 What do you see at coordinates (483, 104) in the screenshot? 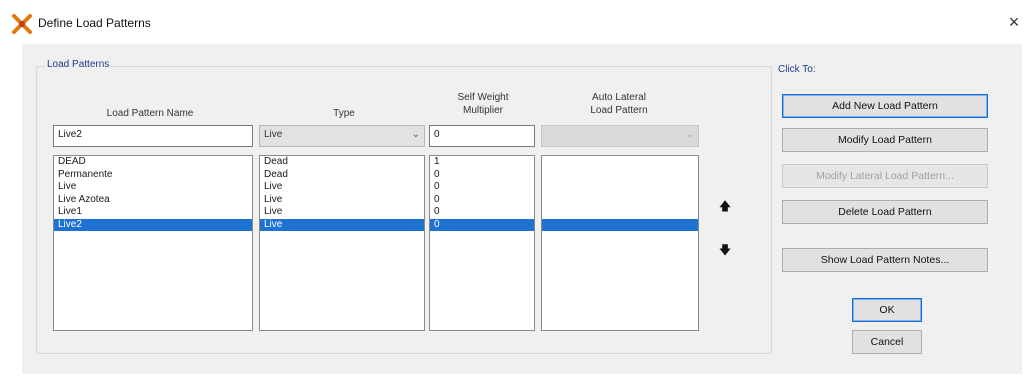
I see `column-header-self-weight: Self Weight Multiplier` at bounding box center [483, 104].